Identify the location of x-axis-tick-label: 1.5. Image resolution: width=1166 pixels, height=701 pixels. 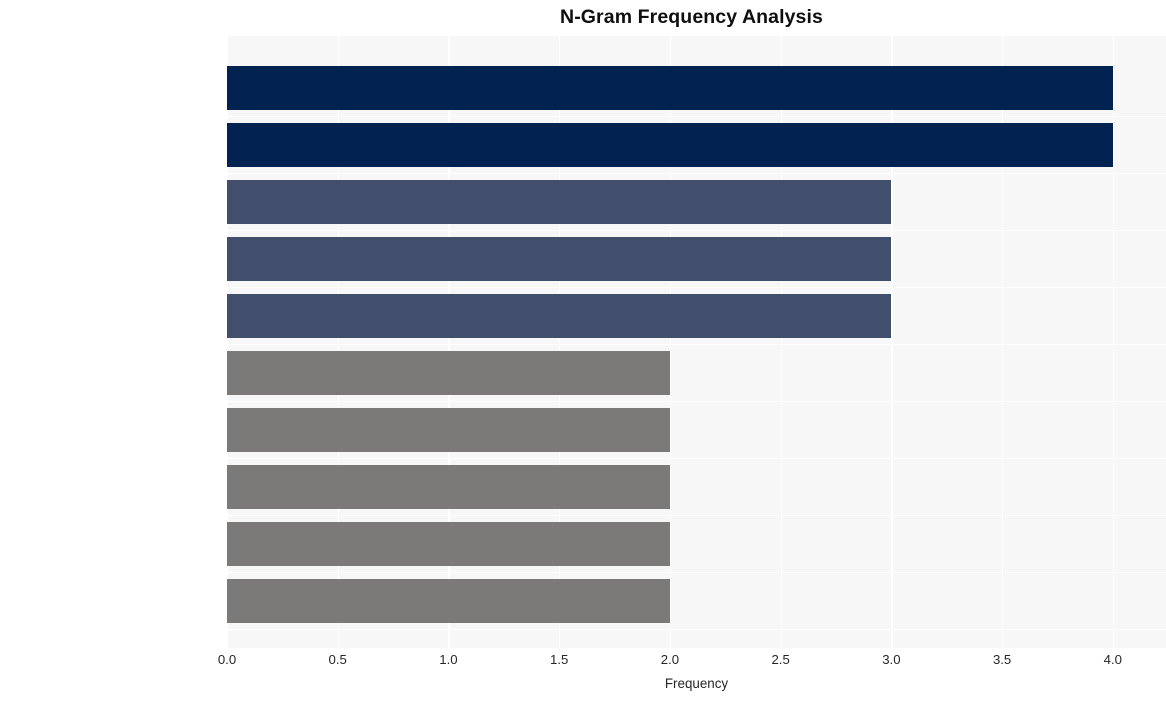
(559, 659).